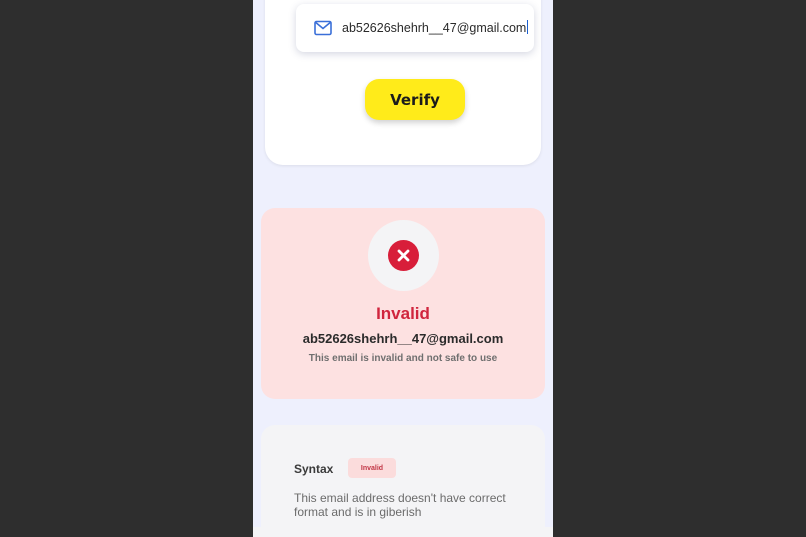  What do you see at coordinates (415, 99) in the screenshot?
I see `verify-button: Verify` at bounding box center [415, 99].